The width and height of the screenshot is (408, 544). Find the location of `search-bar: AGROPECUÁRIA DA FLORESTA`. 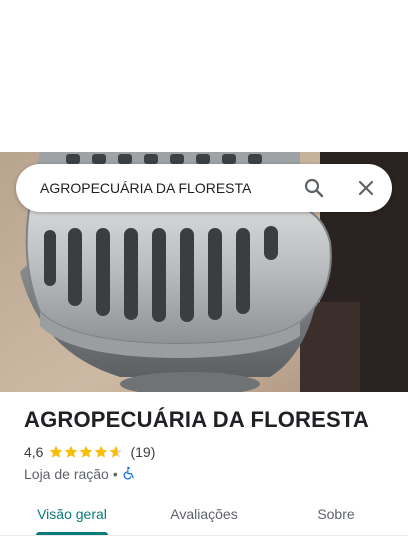

search-bar: AGROPECUÁRIA DA FLORESTA is located at coordinates (204, 188).